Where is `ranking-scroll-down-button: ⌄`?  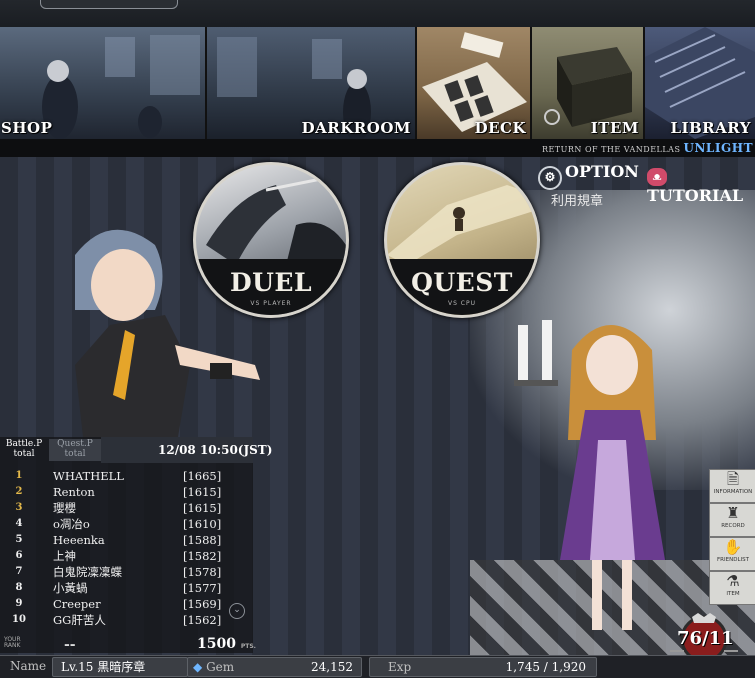
ranking-scroll-down-button: ⌄ is located at coordinates (237, 611).